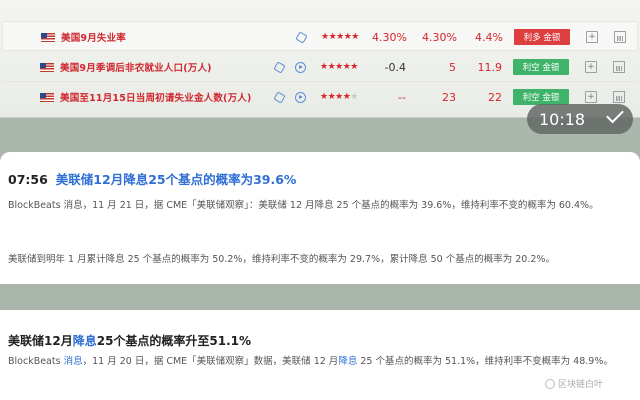 This screenshot has height=400, width=640. I want to click on keyword-link: 降息, so click(347, 361).